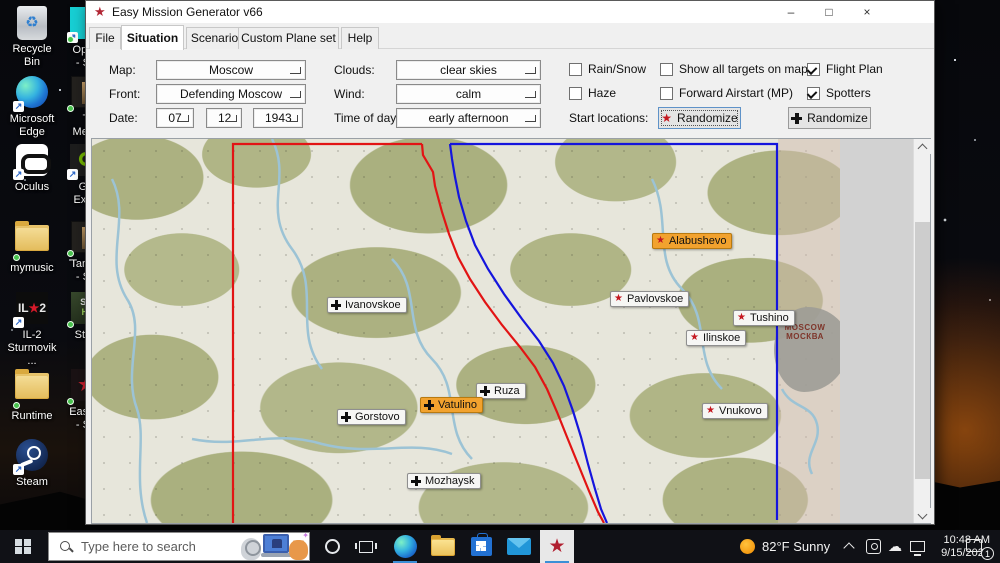  I want to click on map-location-gorstovo: Gorstovo, so click(371, 417).